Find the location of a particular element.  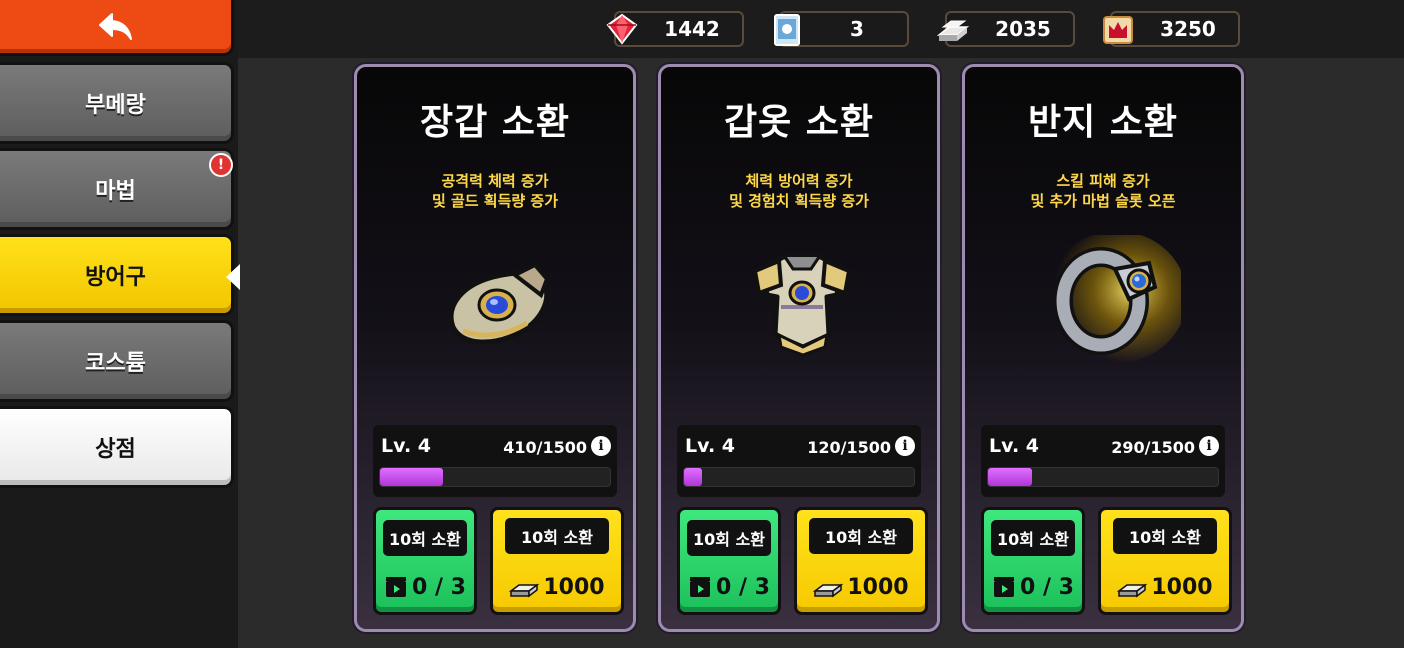

level-progress-text: 120/1500 is located at coordinates (849, 447).